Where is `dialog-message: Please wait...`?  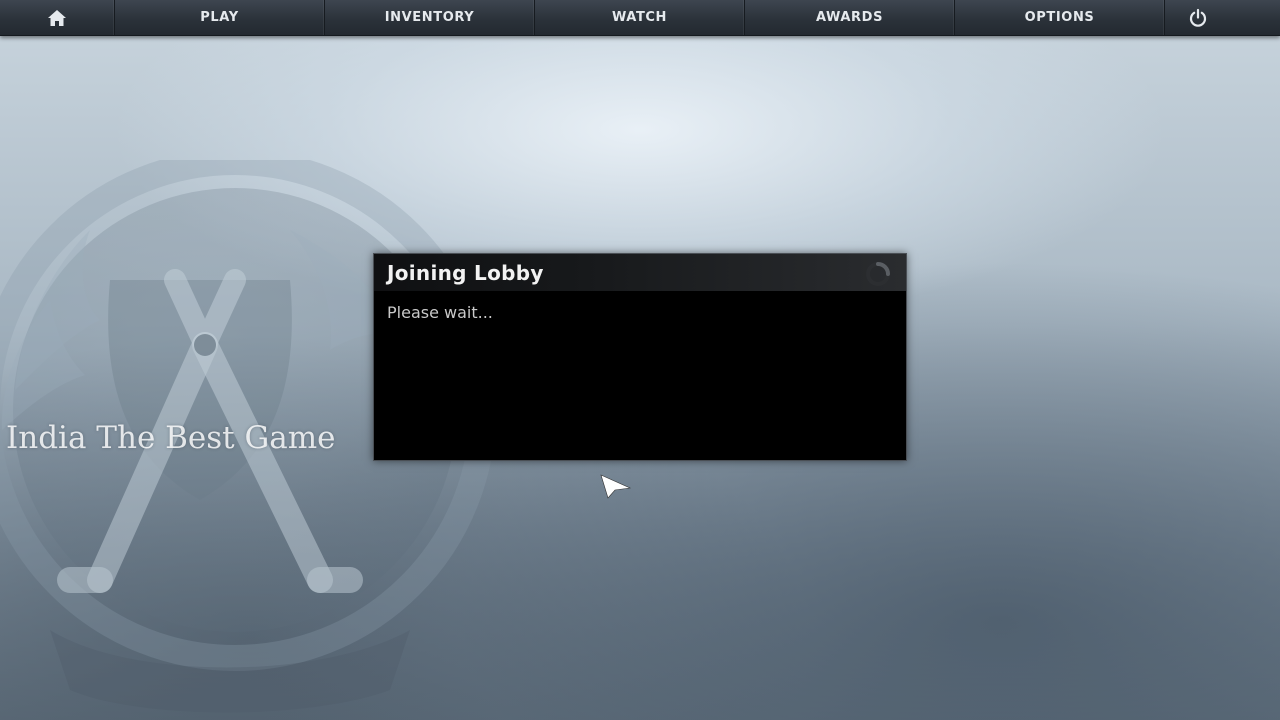 dialog-message: Please wait... is located at coordinates (440, 312).